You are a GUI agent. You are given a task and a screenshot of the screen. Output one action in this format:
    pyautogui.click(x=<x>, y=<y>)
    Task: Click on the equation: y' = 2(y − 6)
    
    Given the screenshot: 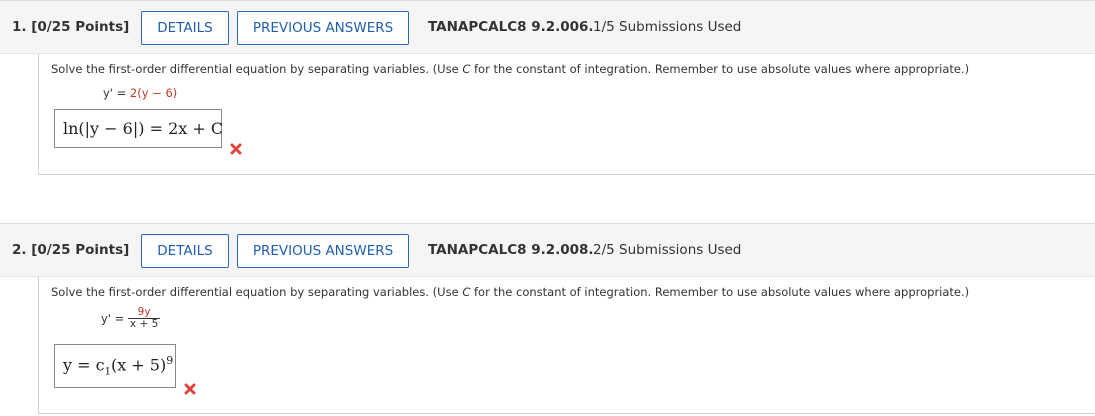 What is the action you would take?
    pyautogui.click(x=140, y=93)
    